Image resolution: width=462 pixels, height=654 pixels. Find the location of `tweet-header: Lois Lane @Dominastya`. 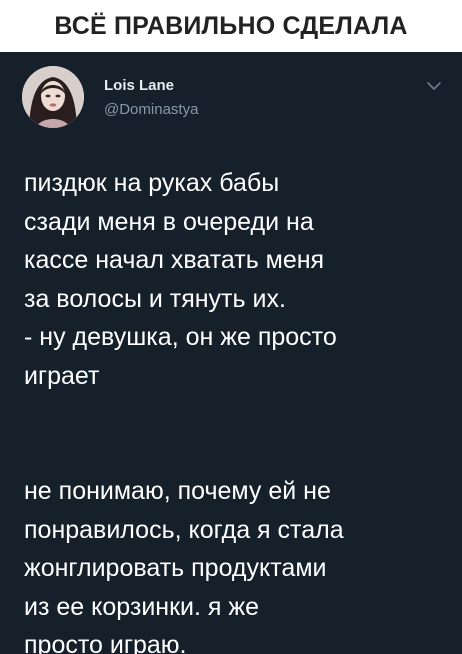

tweet-header: Lois Lane @Dominastya is located at coordinates (232, 99).